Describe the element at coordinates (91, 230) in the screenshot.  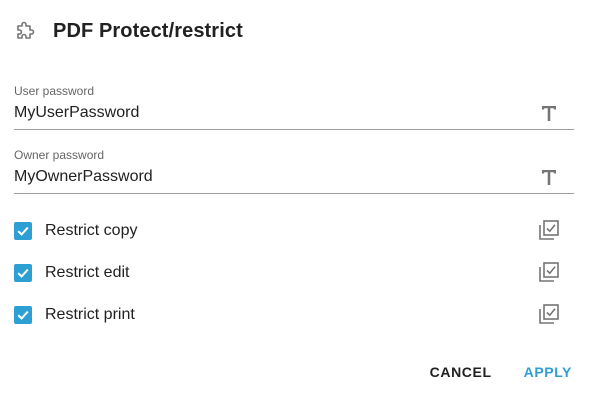
I see `restrict-copy-label: Restrict copy` at that location.